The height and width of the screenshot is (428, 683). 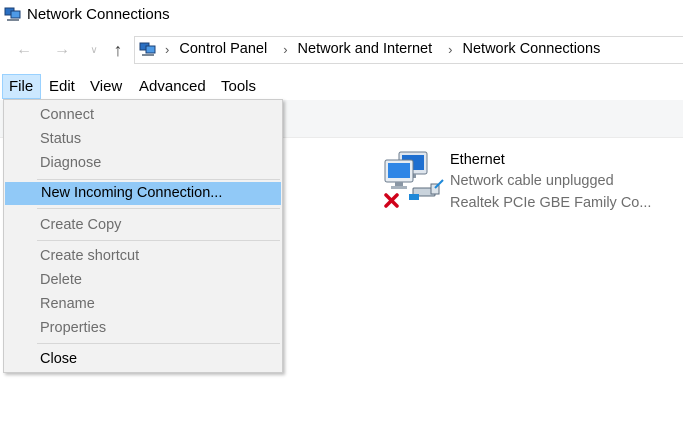 What do you see at coordinates (21, 86) in the screenshot?
I see `menu-file: File` at bounding box center [21, 86].